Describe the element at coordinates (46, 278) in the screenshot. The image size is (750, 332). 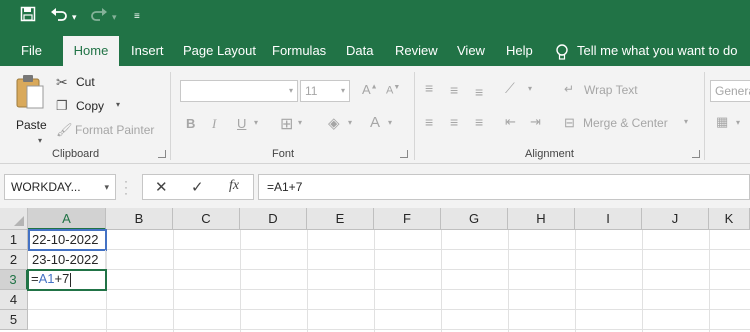
I see `formula-reference: A1` at that location.